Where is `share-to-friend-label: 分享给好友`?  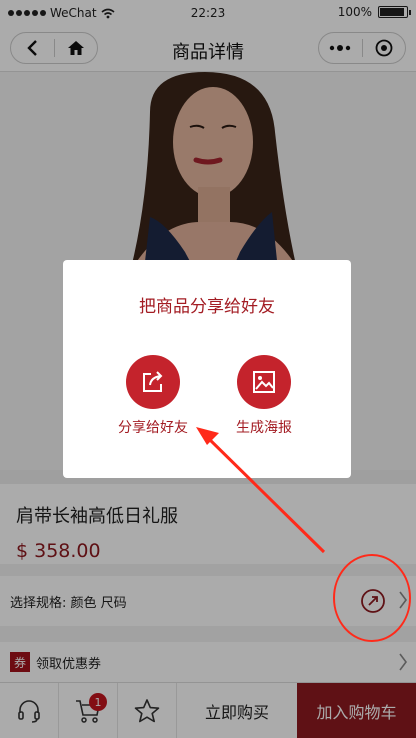
share-to-friend-label: 分享给好友 is located at coordinates (153, 428).